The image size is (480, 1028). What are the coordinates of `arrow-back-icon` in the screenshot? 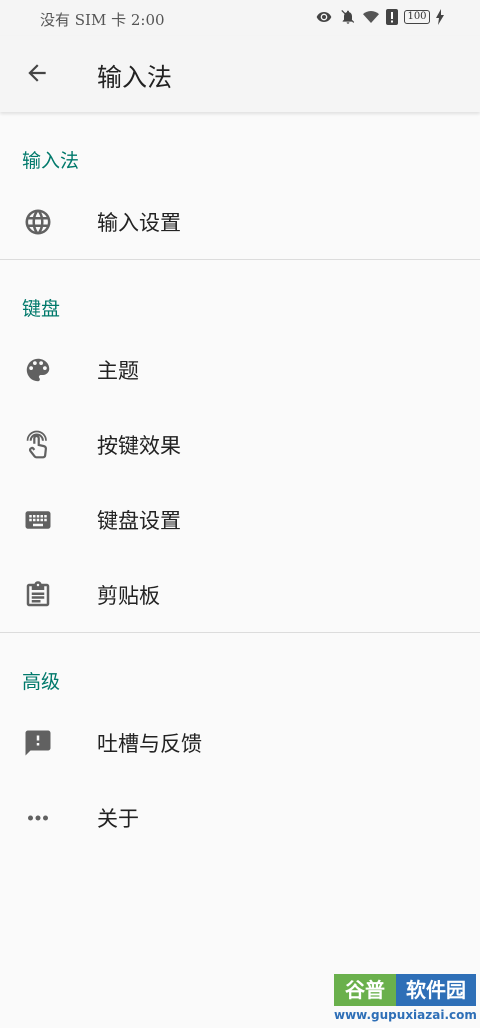 It's located at (37, 73).